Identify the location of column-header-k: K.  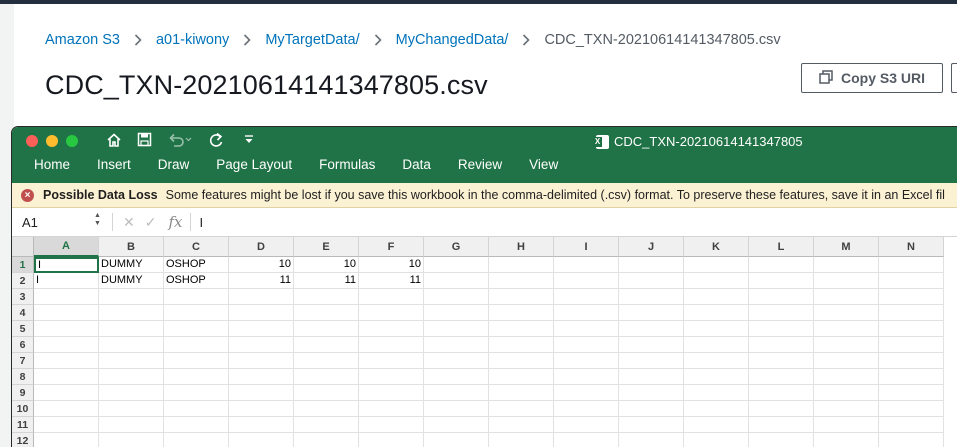
(716, 247).